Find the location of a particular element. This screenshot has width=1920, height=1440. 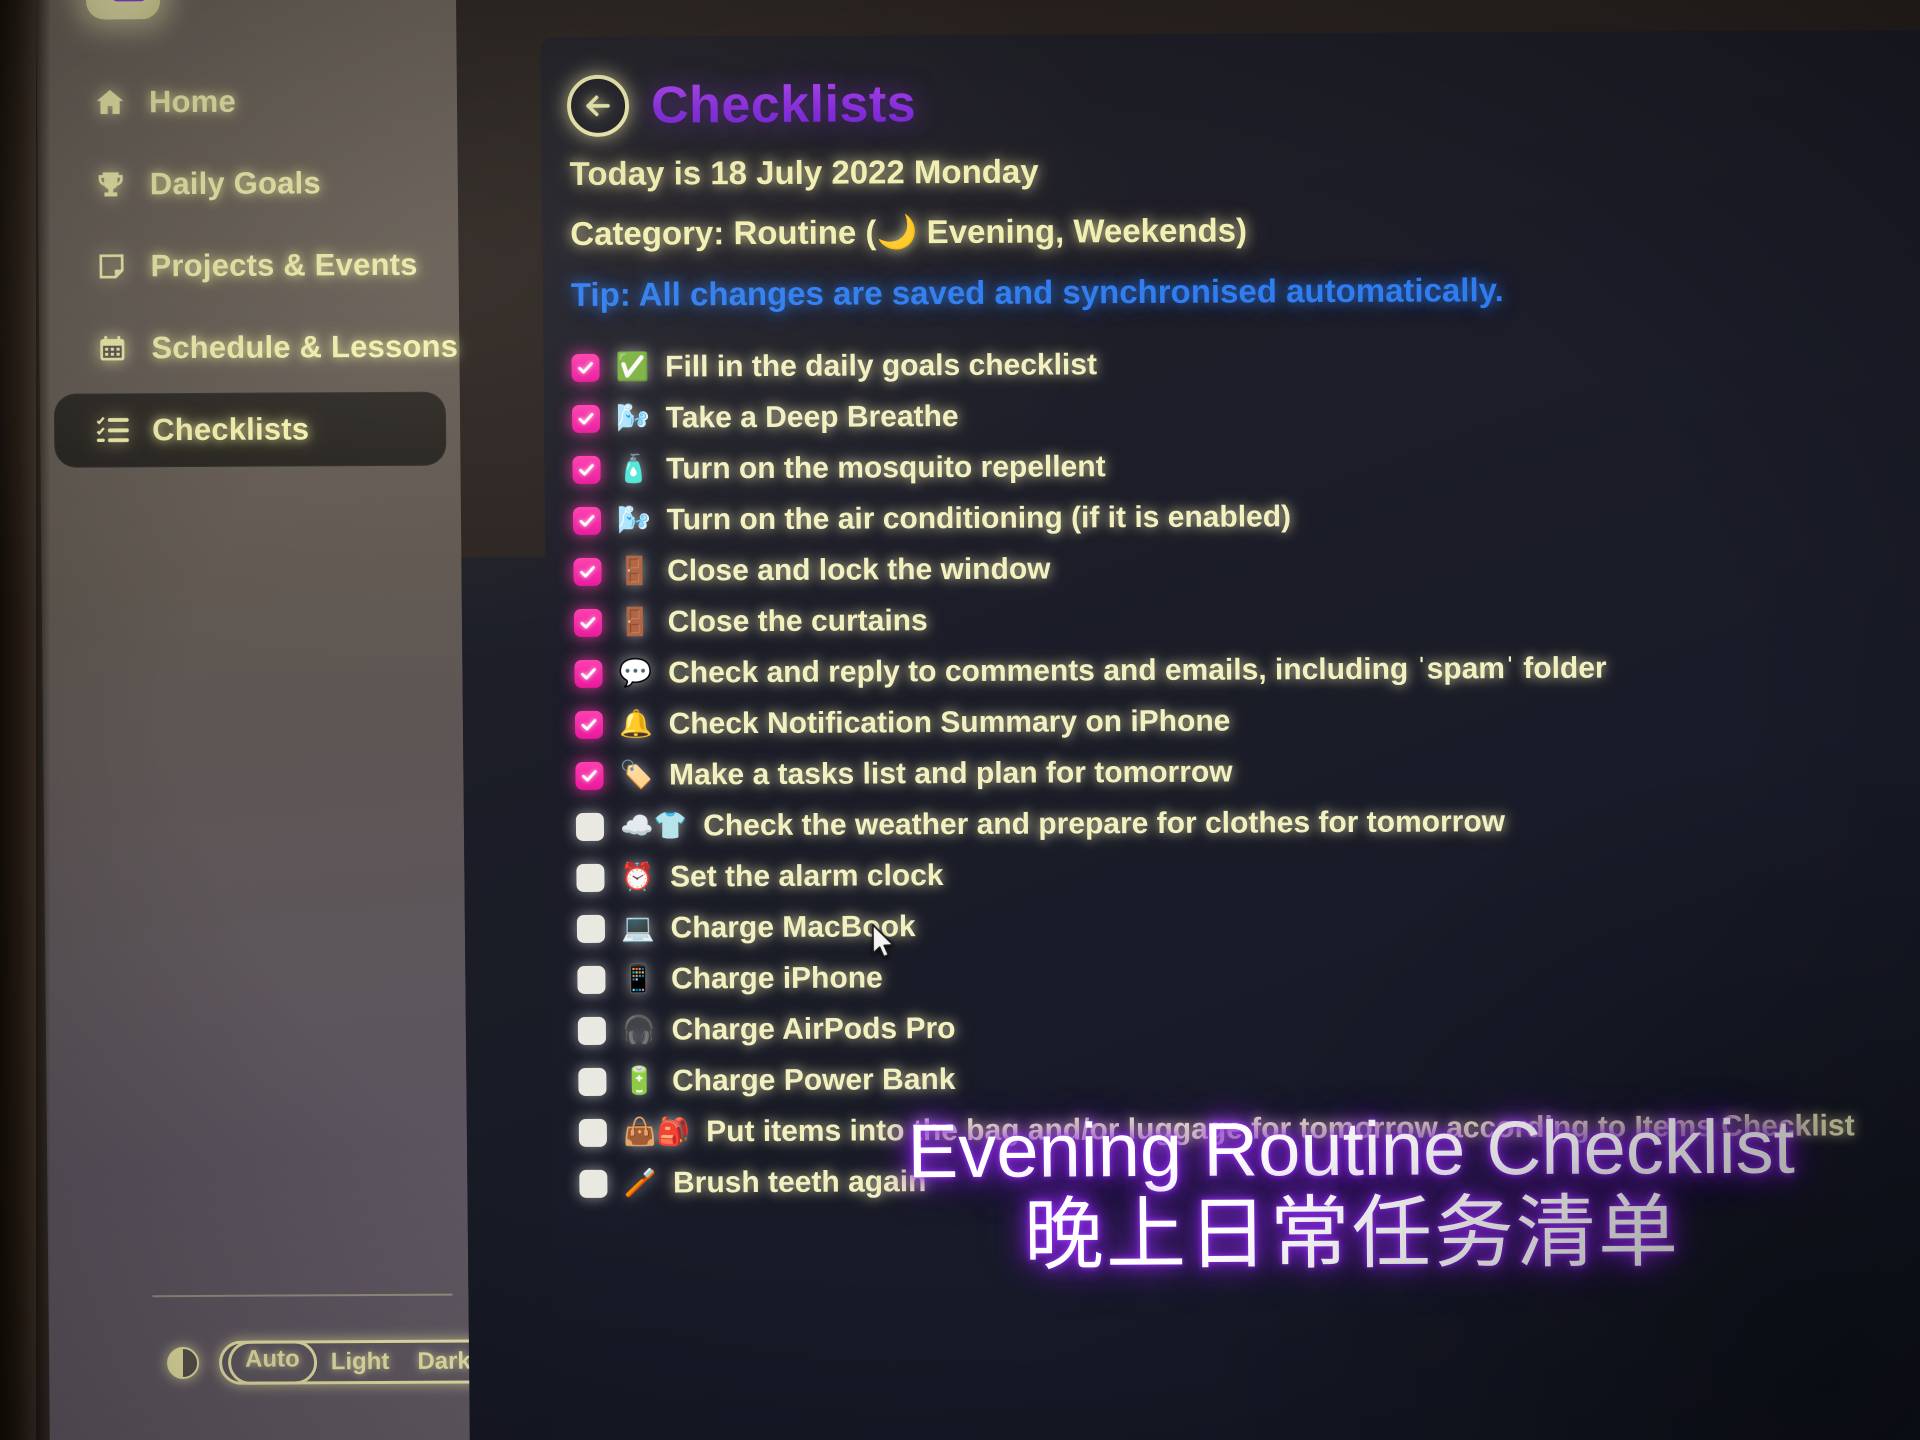

sidebar-item-label: Projects & Events is located at coordinates (284, 265).